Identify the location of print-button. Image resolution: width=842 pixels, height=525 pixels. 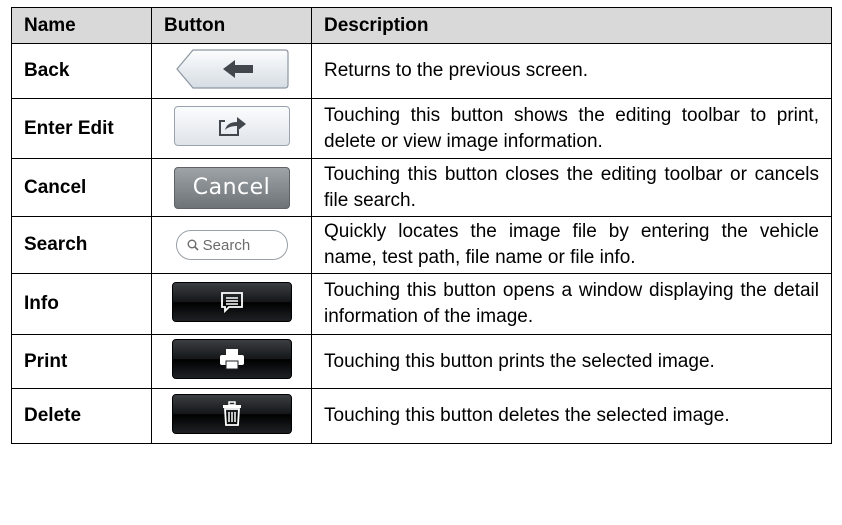
(231, 359).